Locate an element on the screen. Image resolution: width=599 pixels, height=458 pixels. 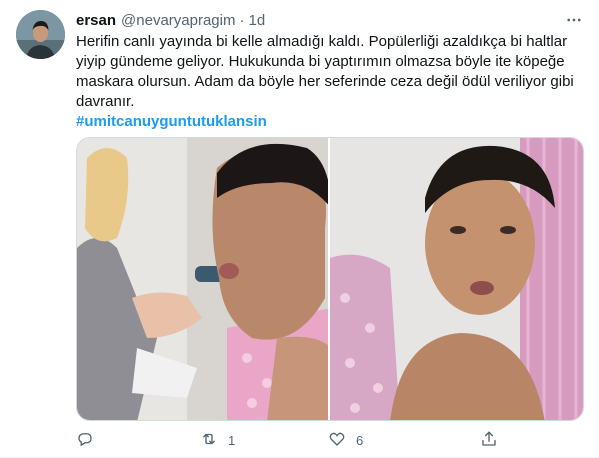
reply-icon is located at coordinates (85, 440).